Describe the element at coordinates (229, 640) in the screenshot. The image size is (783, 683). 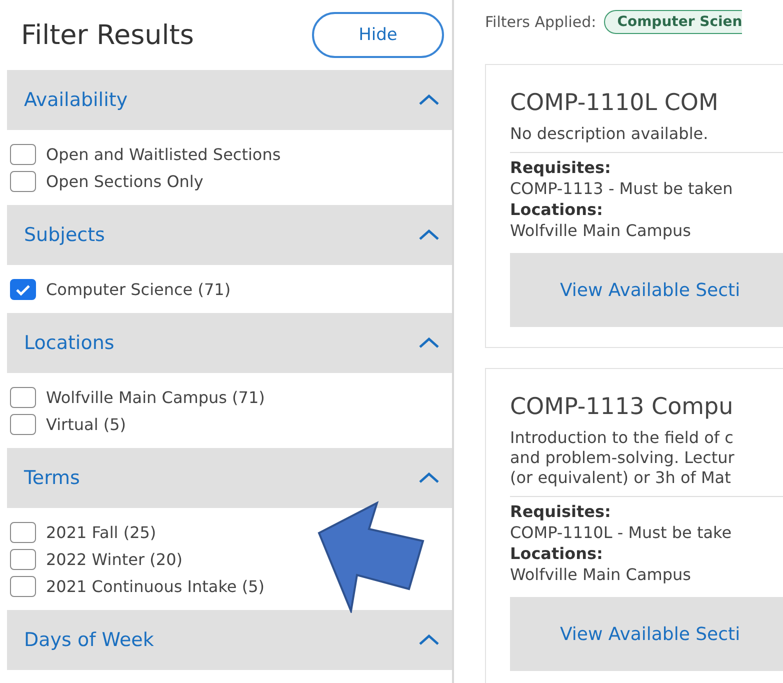
I see `section-header: Days of Week` at that location.